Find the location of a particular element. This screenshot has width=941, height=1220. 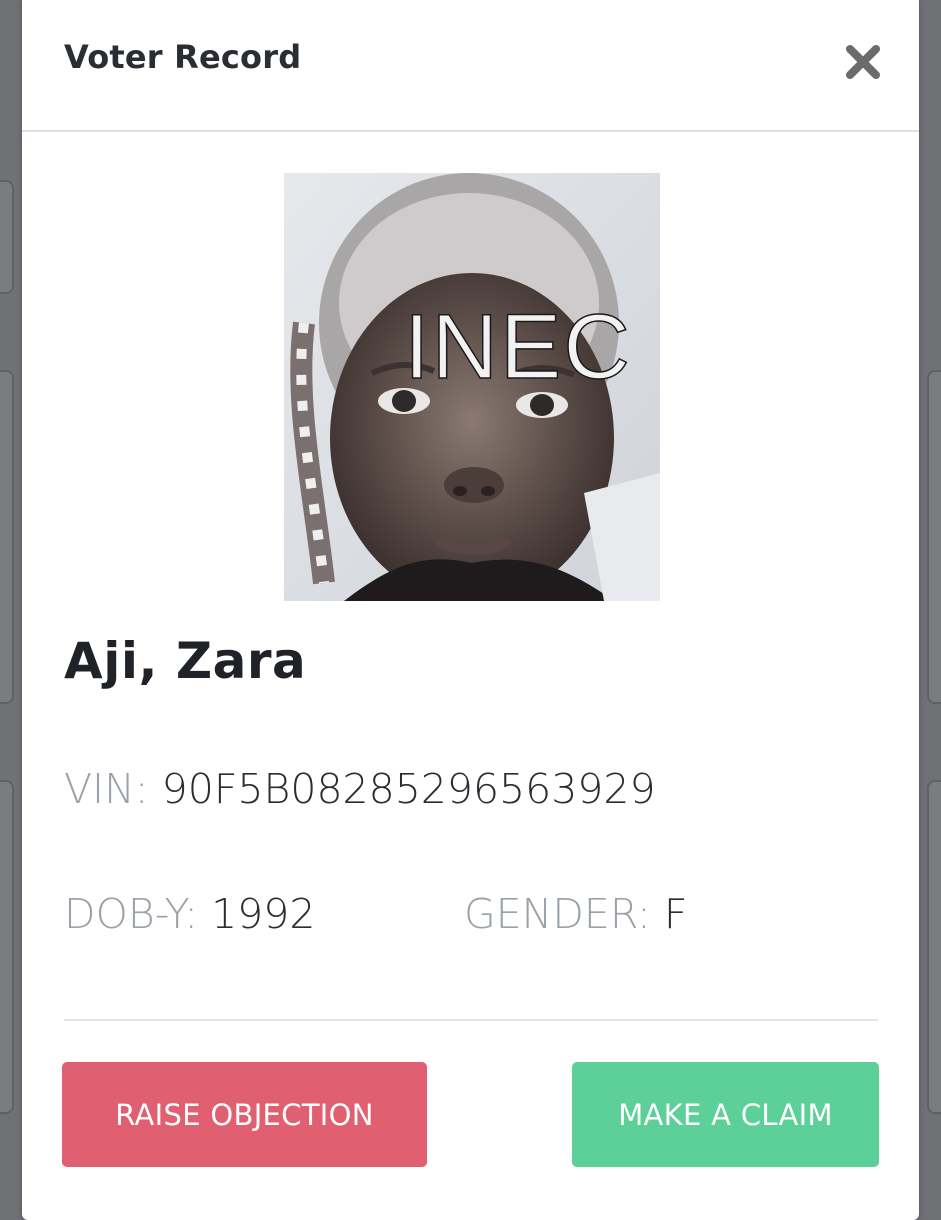

close-icon is located at coordinates (863, 62).